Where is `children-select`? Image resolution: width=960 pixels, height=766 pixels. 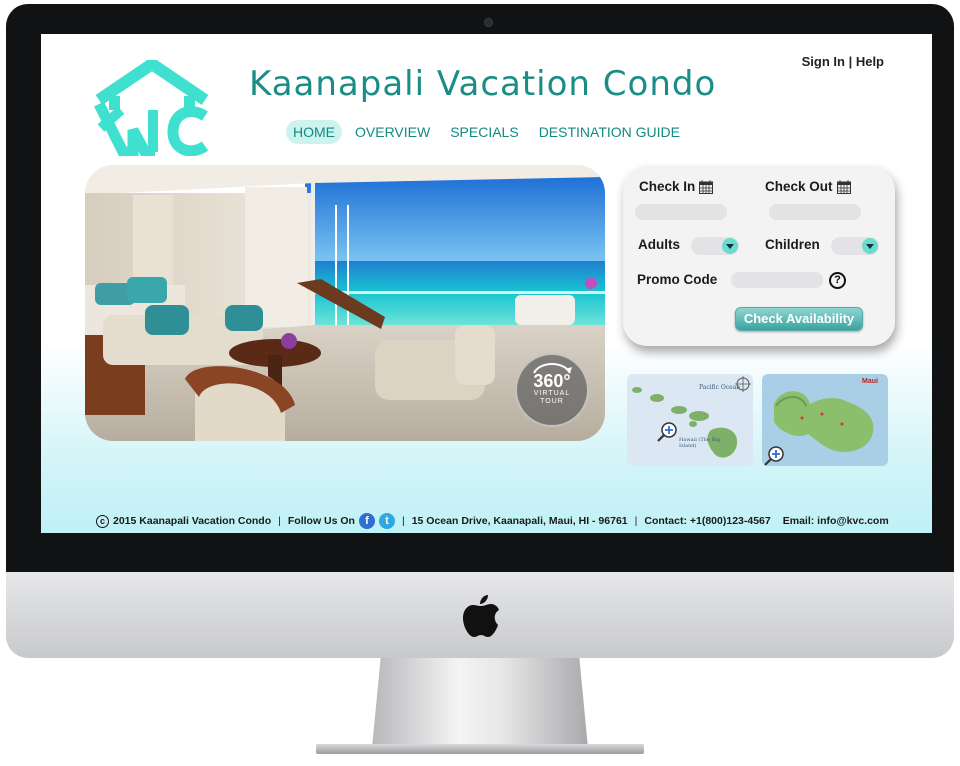 children-select is located at coordinates (855, 246).